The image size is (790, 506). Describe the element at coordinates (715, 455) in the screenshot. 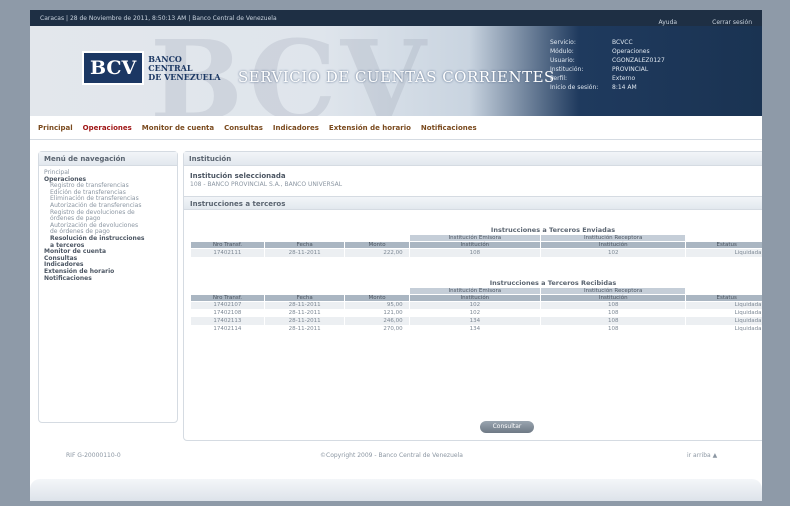

I see `chevron-up-icon: ▲` at that location.